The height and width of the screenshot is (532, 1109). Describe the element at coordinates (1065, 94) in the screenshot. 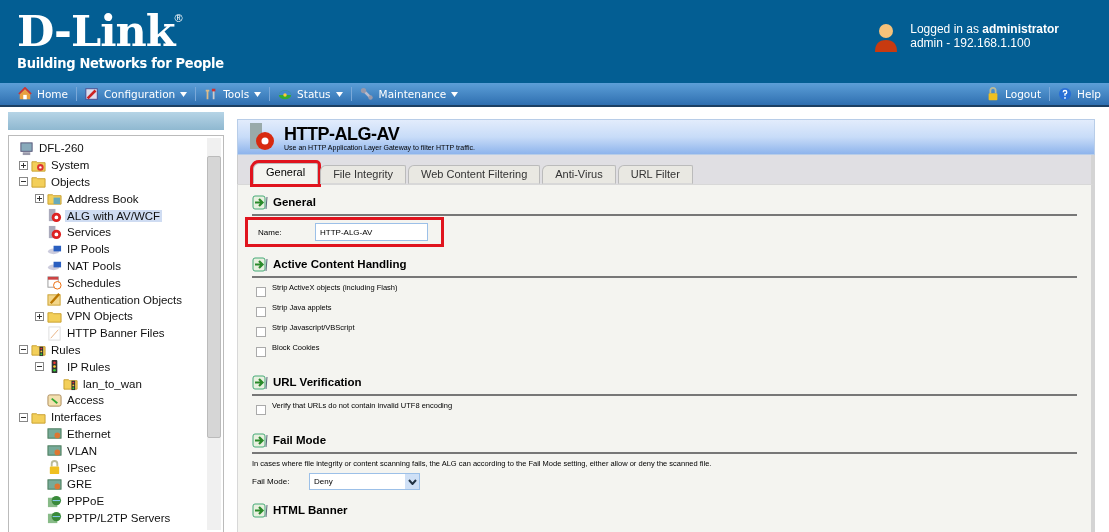

I see `help-icon` at that location.